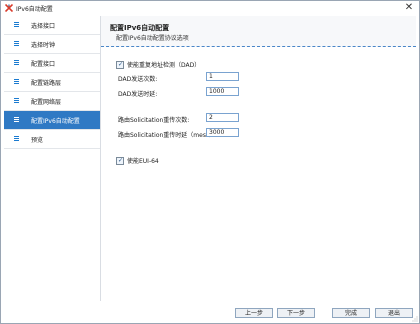 The width and height of the screenshot is (420, 324). Describe the element at coordinates (222, 117) in the screenshot. I see `rs-count-input: 2` at that location.